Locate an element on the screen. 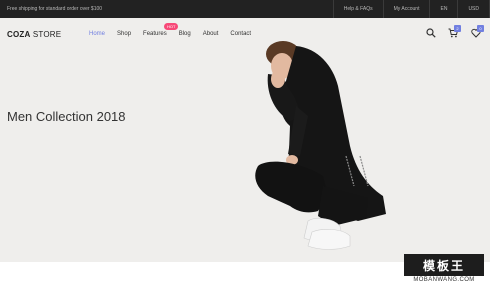 The width and height of the screenshot is (490, 290). top-links: Help & FAQs My Account EN USD is located at coordinates (411, 9).